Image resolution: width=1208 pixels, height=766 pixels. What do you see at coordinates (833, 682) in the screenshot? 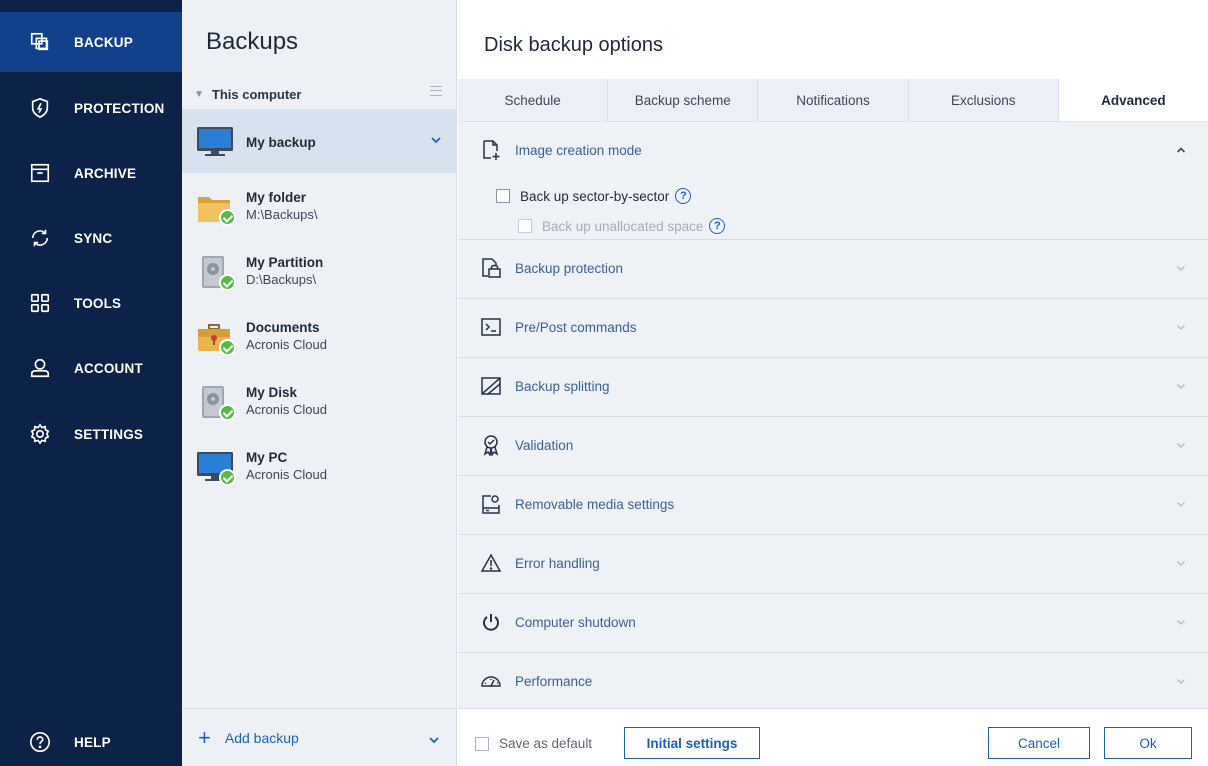
I see `section-performance: Performance` at bounding box center [833, 682].